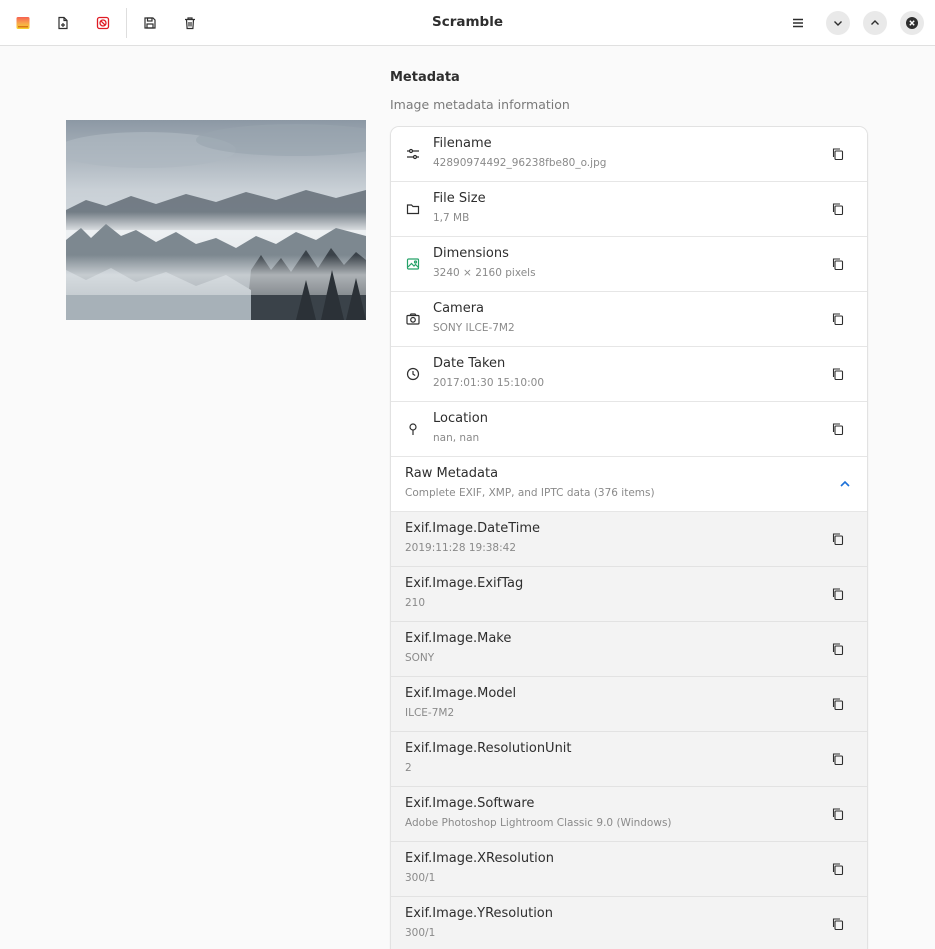 This screenshot has height=949, width=935. Describe the element at coordinates (629, 264) in the screenshot. I see `metadata-row-dimensions: Dimensions 3240 × 2160 pixels` at that location.